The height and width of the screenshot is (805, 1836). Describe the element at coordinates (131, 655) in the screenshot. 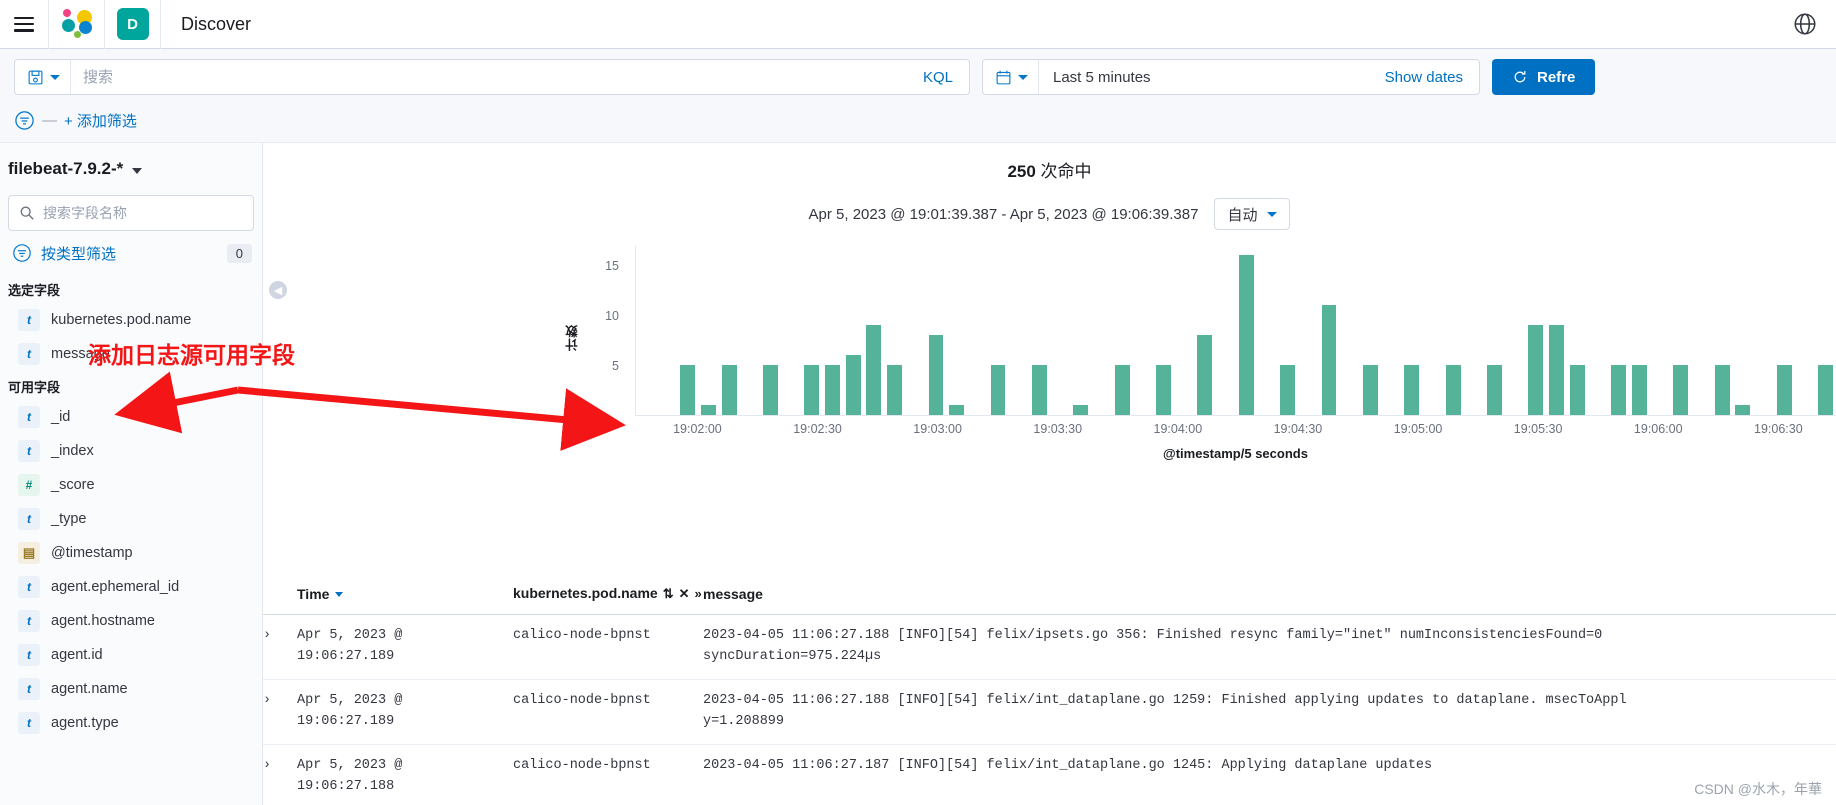

I see `field-item: t agent.id` at that location.